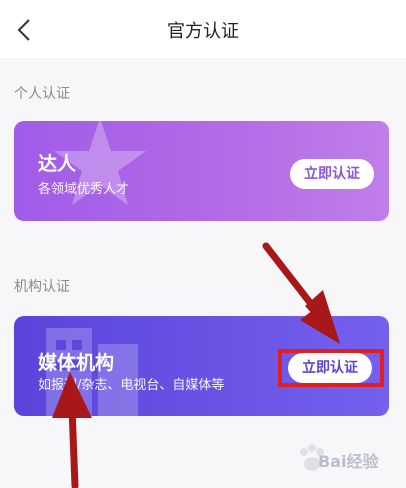 Image resolution: width=406 pixels, height=488 pixels. What do you see at coordinates (57, 164) in the screenshot?
I see `card-expert-name: 达人` at bounding box center [57, 164].